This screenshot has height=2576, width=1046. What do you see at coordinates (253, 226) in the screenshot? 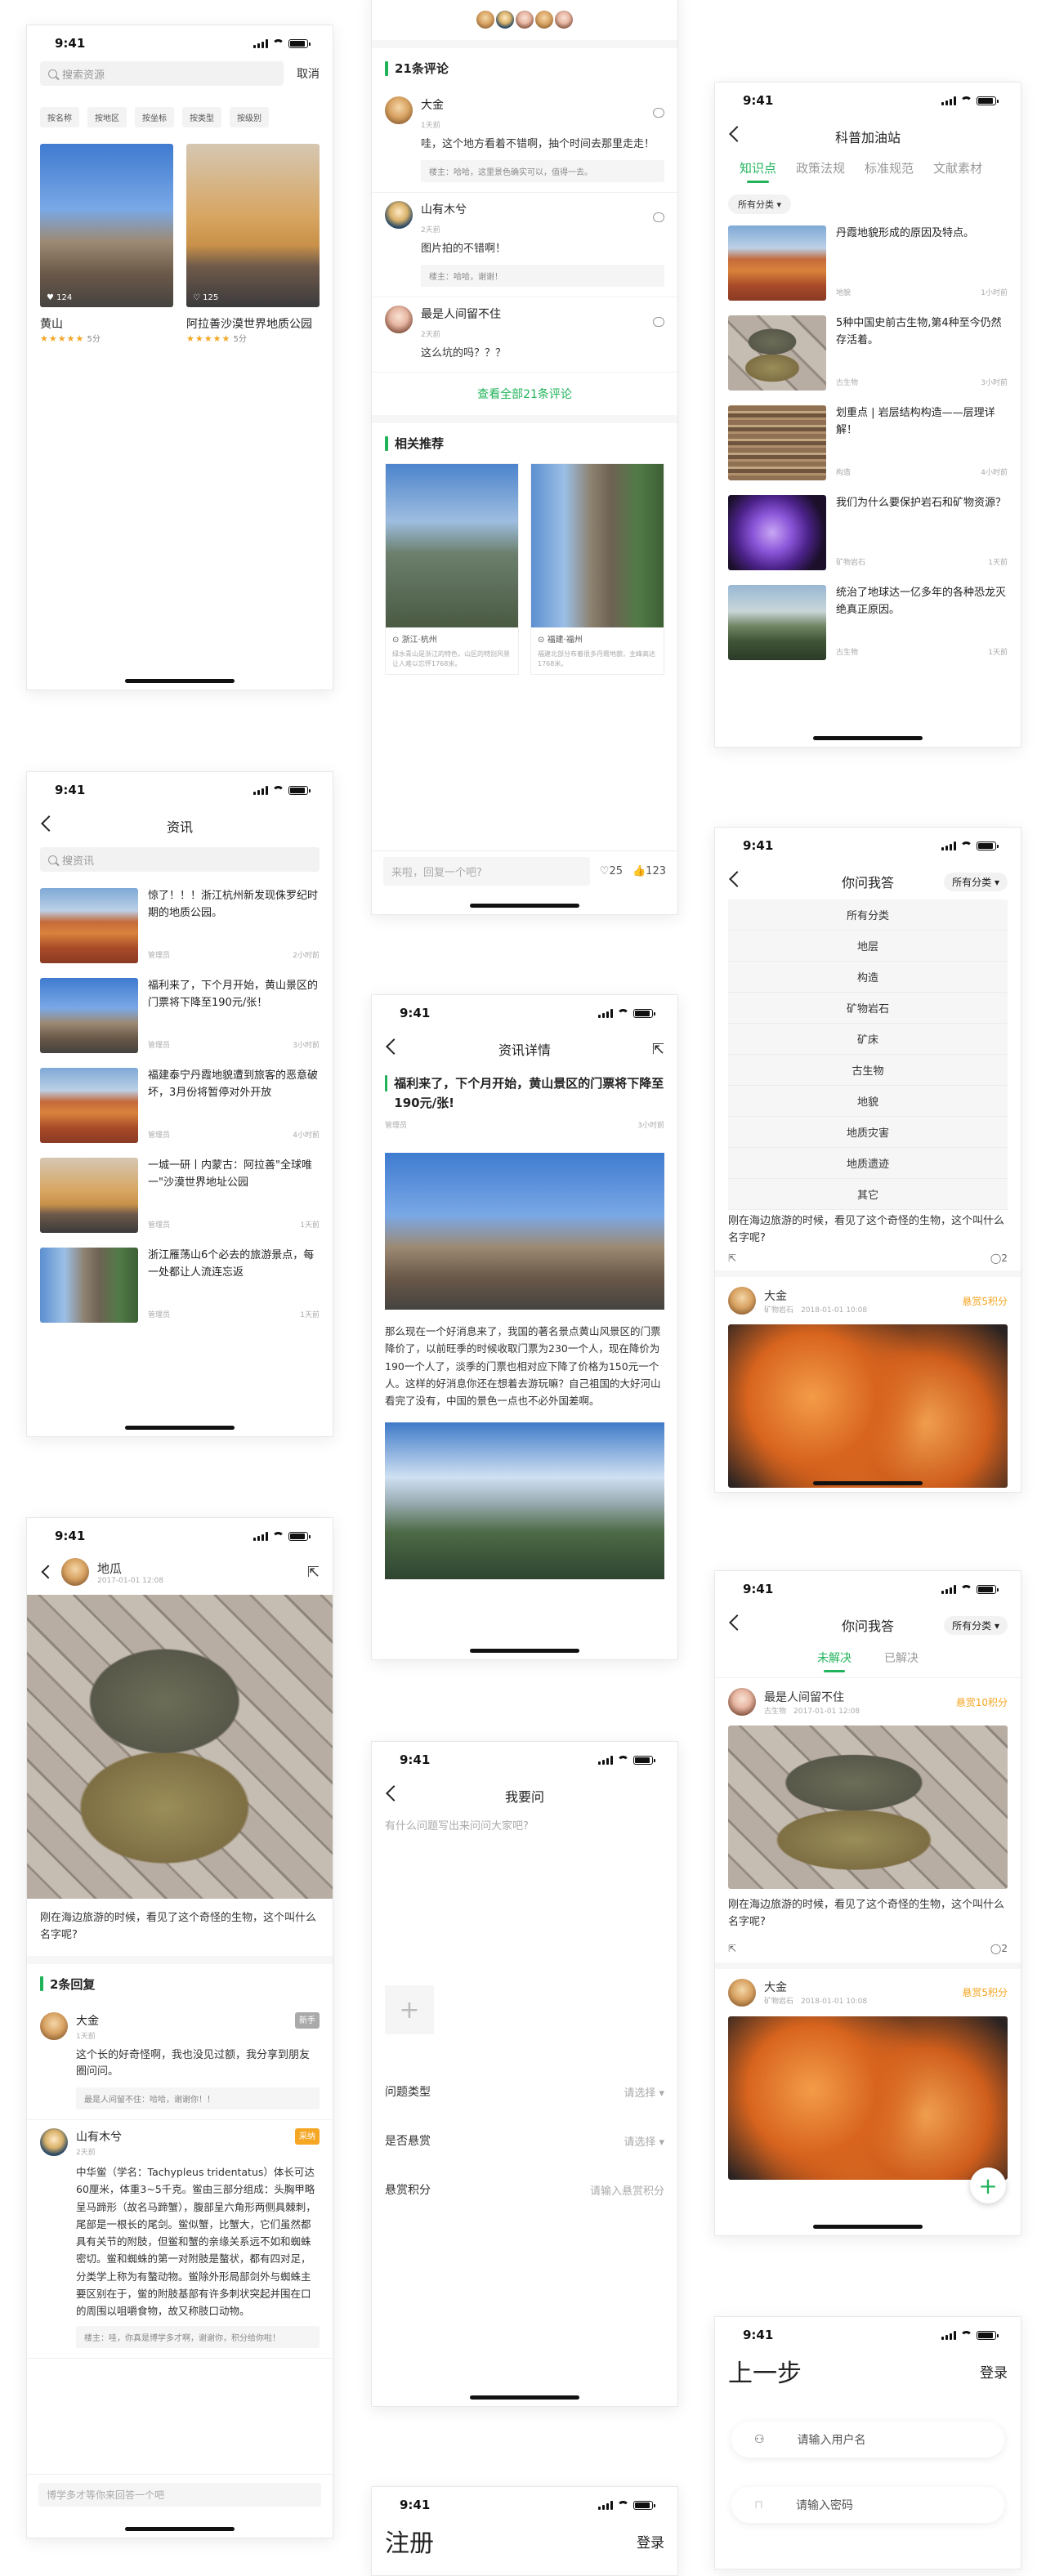
I see `result-image: ♡ 125` at bounding box center [253, 226].